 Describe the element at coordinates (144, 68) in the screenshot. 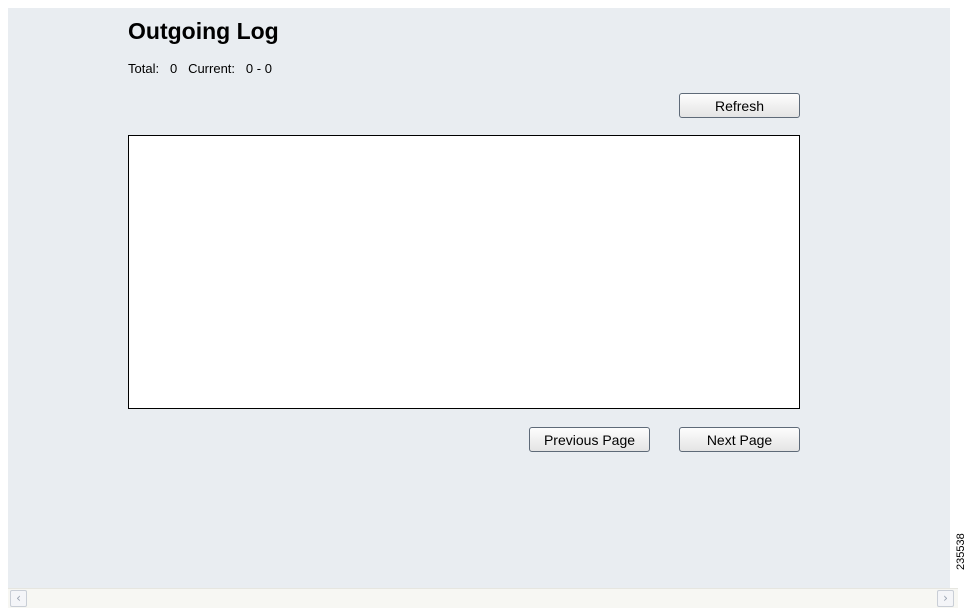

I see `total-label: Total:` at that location.